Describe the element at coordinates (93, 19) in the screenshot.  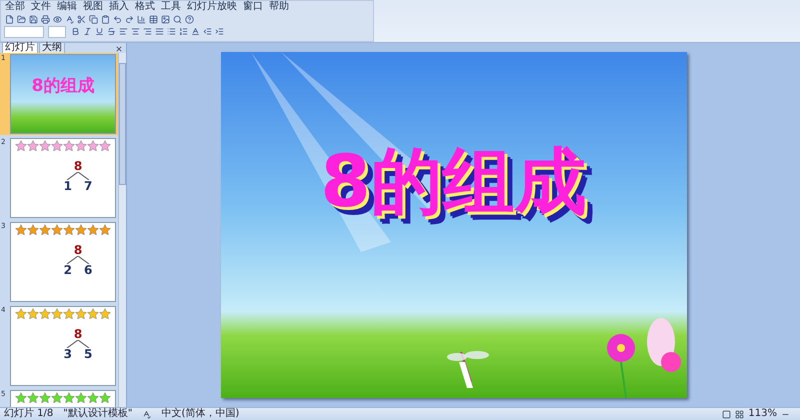
I see `copy-icon` at that location.